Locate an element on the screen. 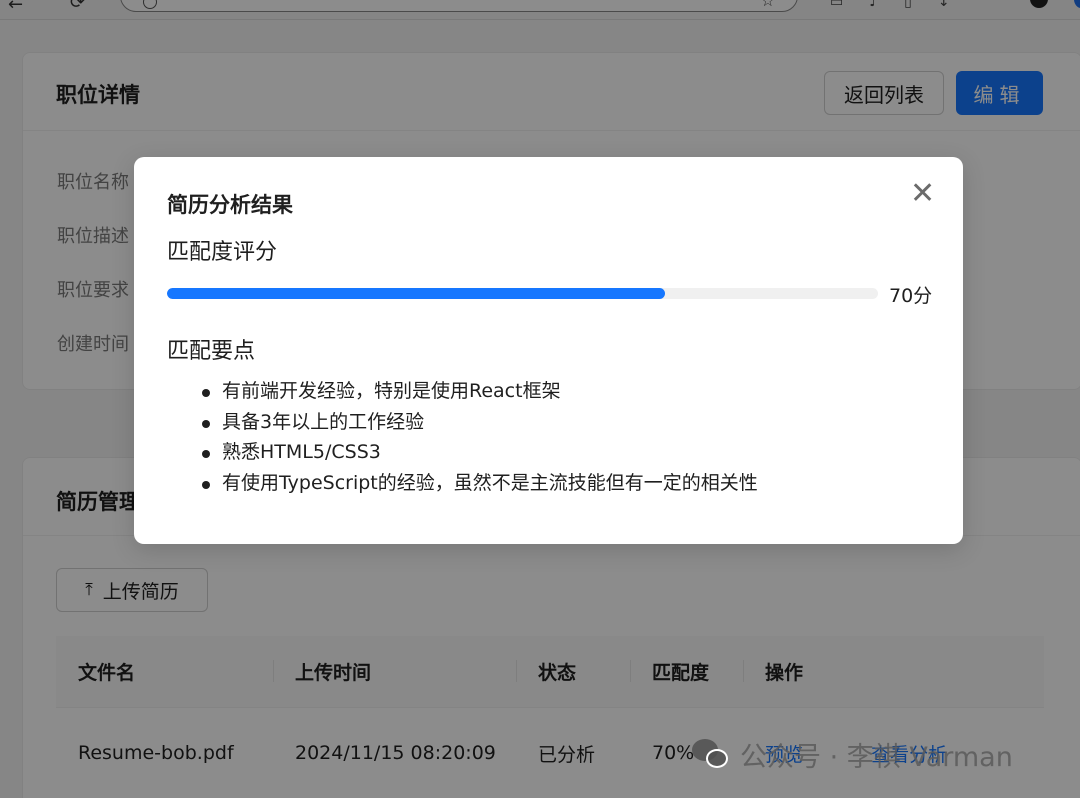 Image resolution: width=1080 pixels, height=798 pixels. list-item: 有前端开发经验，特别是使用React框架 is located at coordinates (480, 391).